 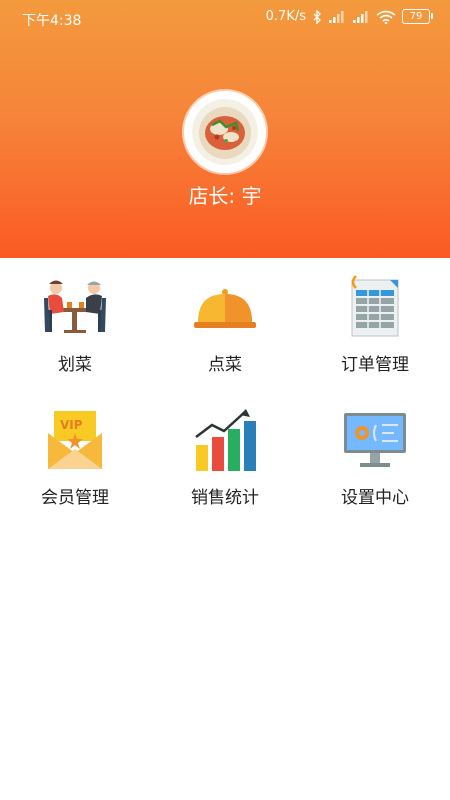 What do you see at coordinates (225, 18) in the screenshot?
I see `status-bar: 下午4:38 0.7K/s 79` at bounding box center [225, 18].